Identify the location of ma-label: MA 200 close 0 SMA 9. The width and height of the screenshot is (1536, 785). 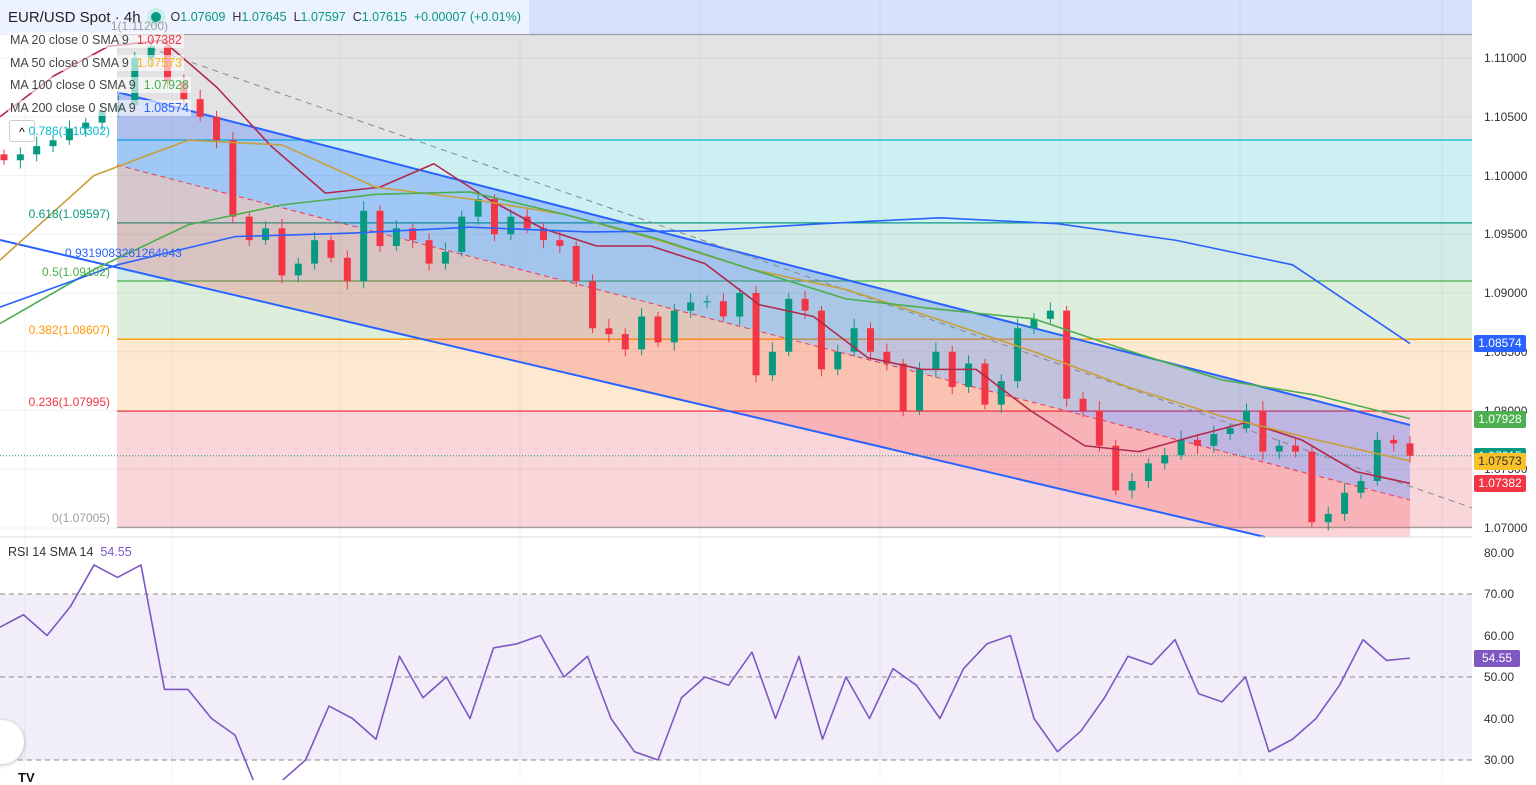
(73, 107).